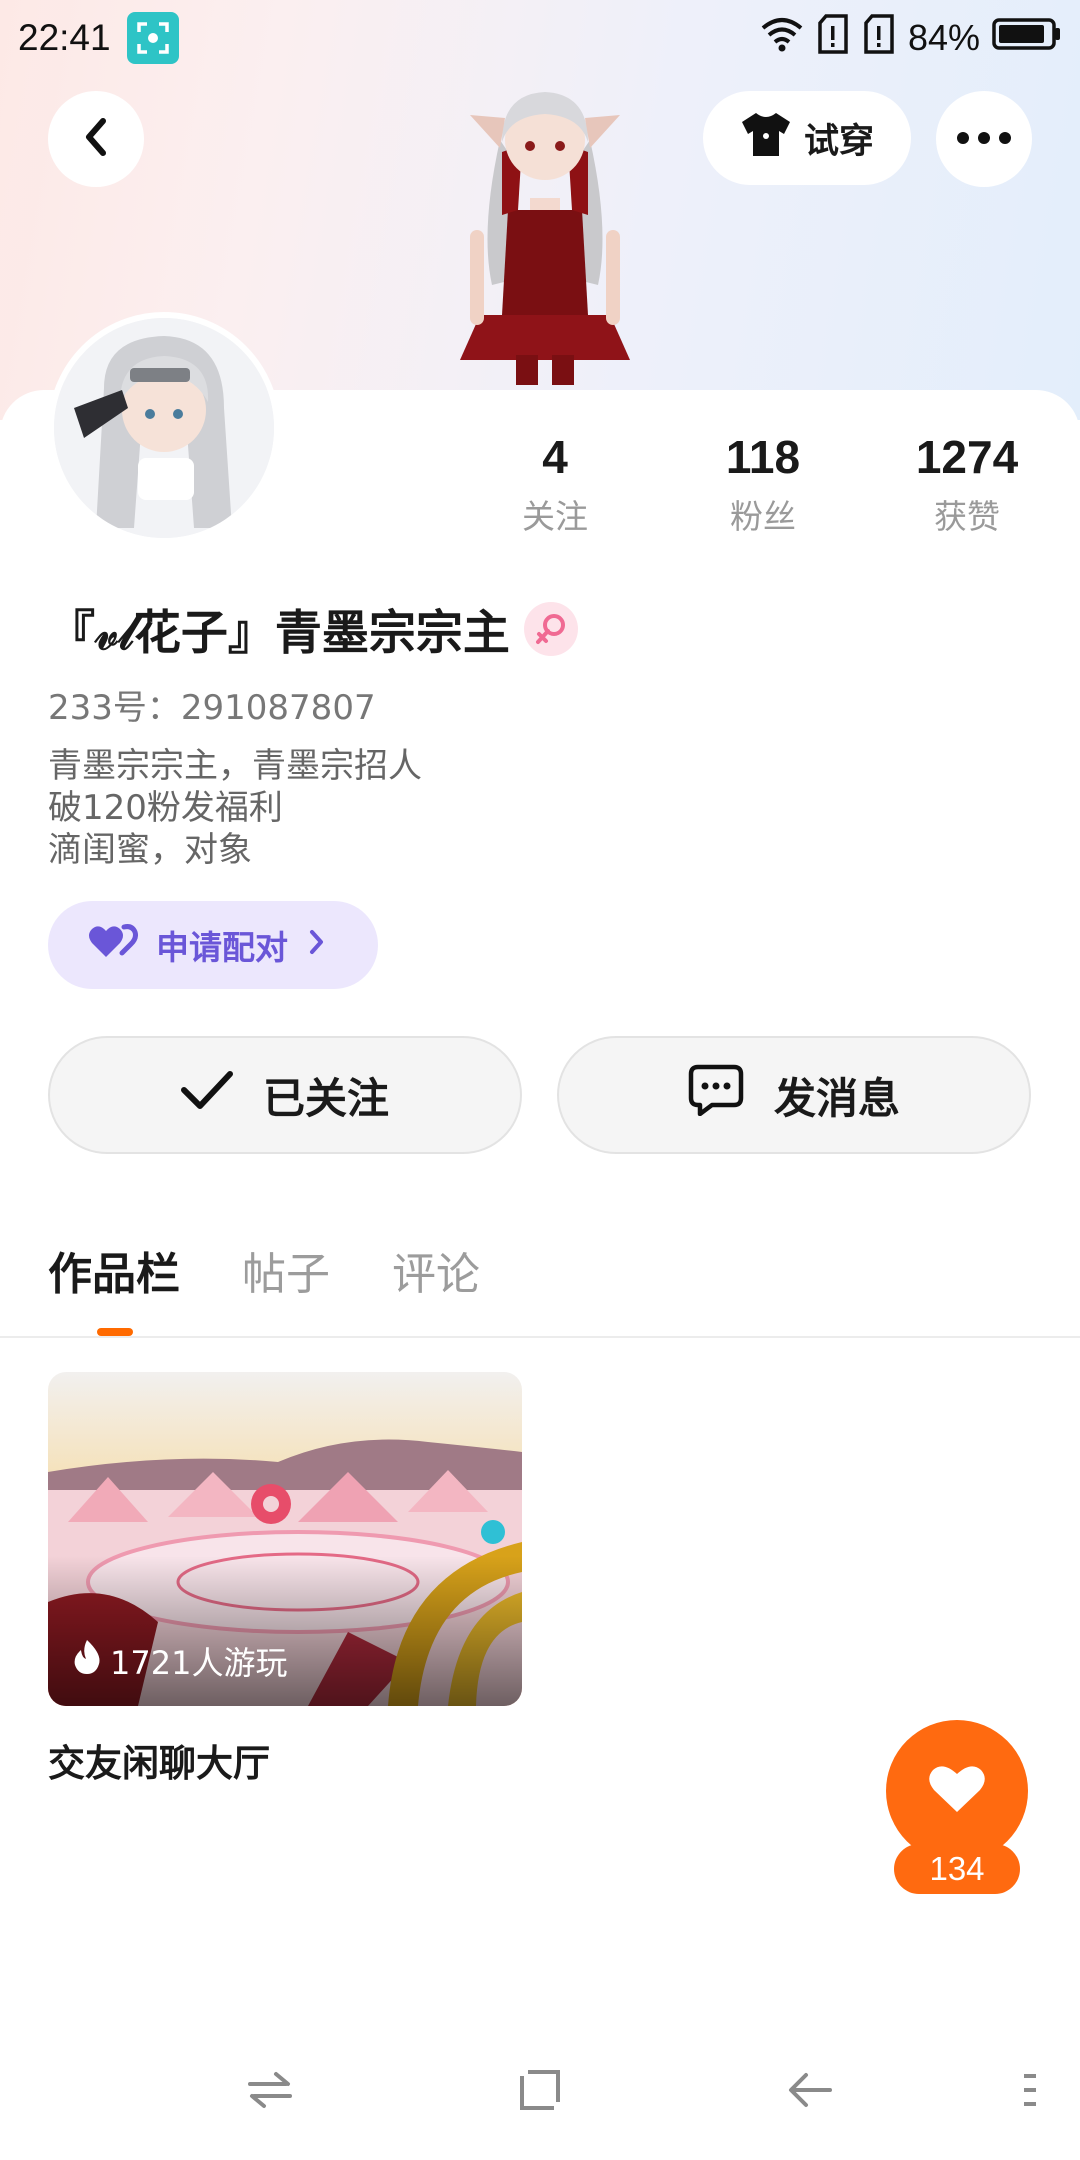 This screenshot has width=1080, height=2160. I want to click on send-message-label: 发消息, so click(836, 1098).